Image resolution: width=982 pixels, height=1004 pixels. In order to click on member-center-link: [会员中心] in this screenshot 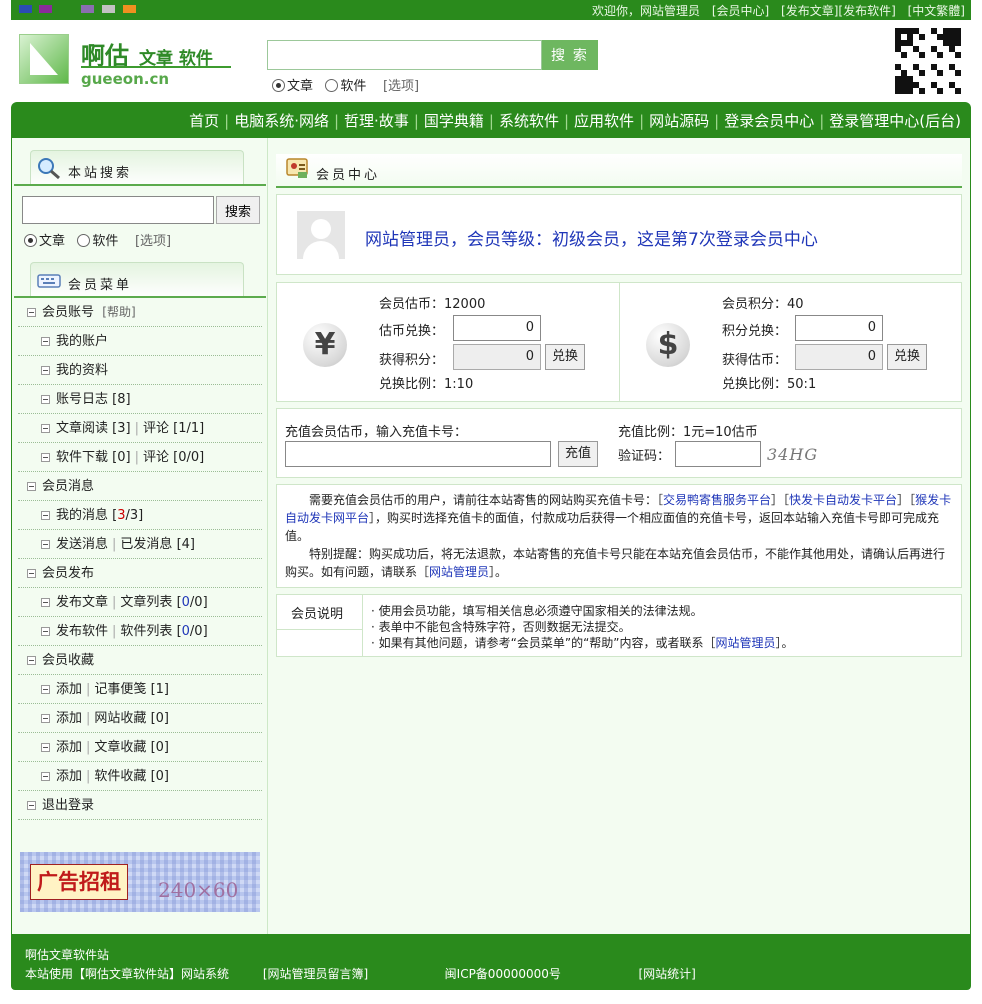, I will do `click(740, 11)`.